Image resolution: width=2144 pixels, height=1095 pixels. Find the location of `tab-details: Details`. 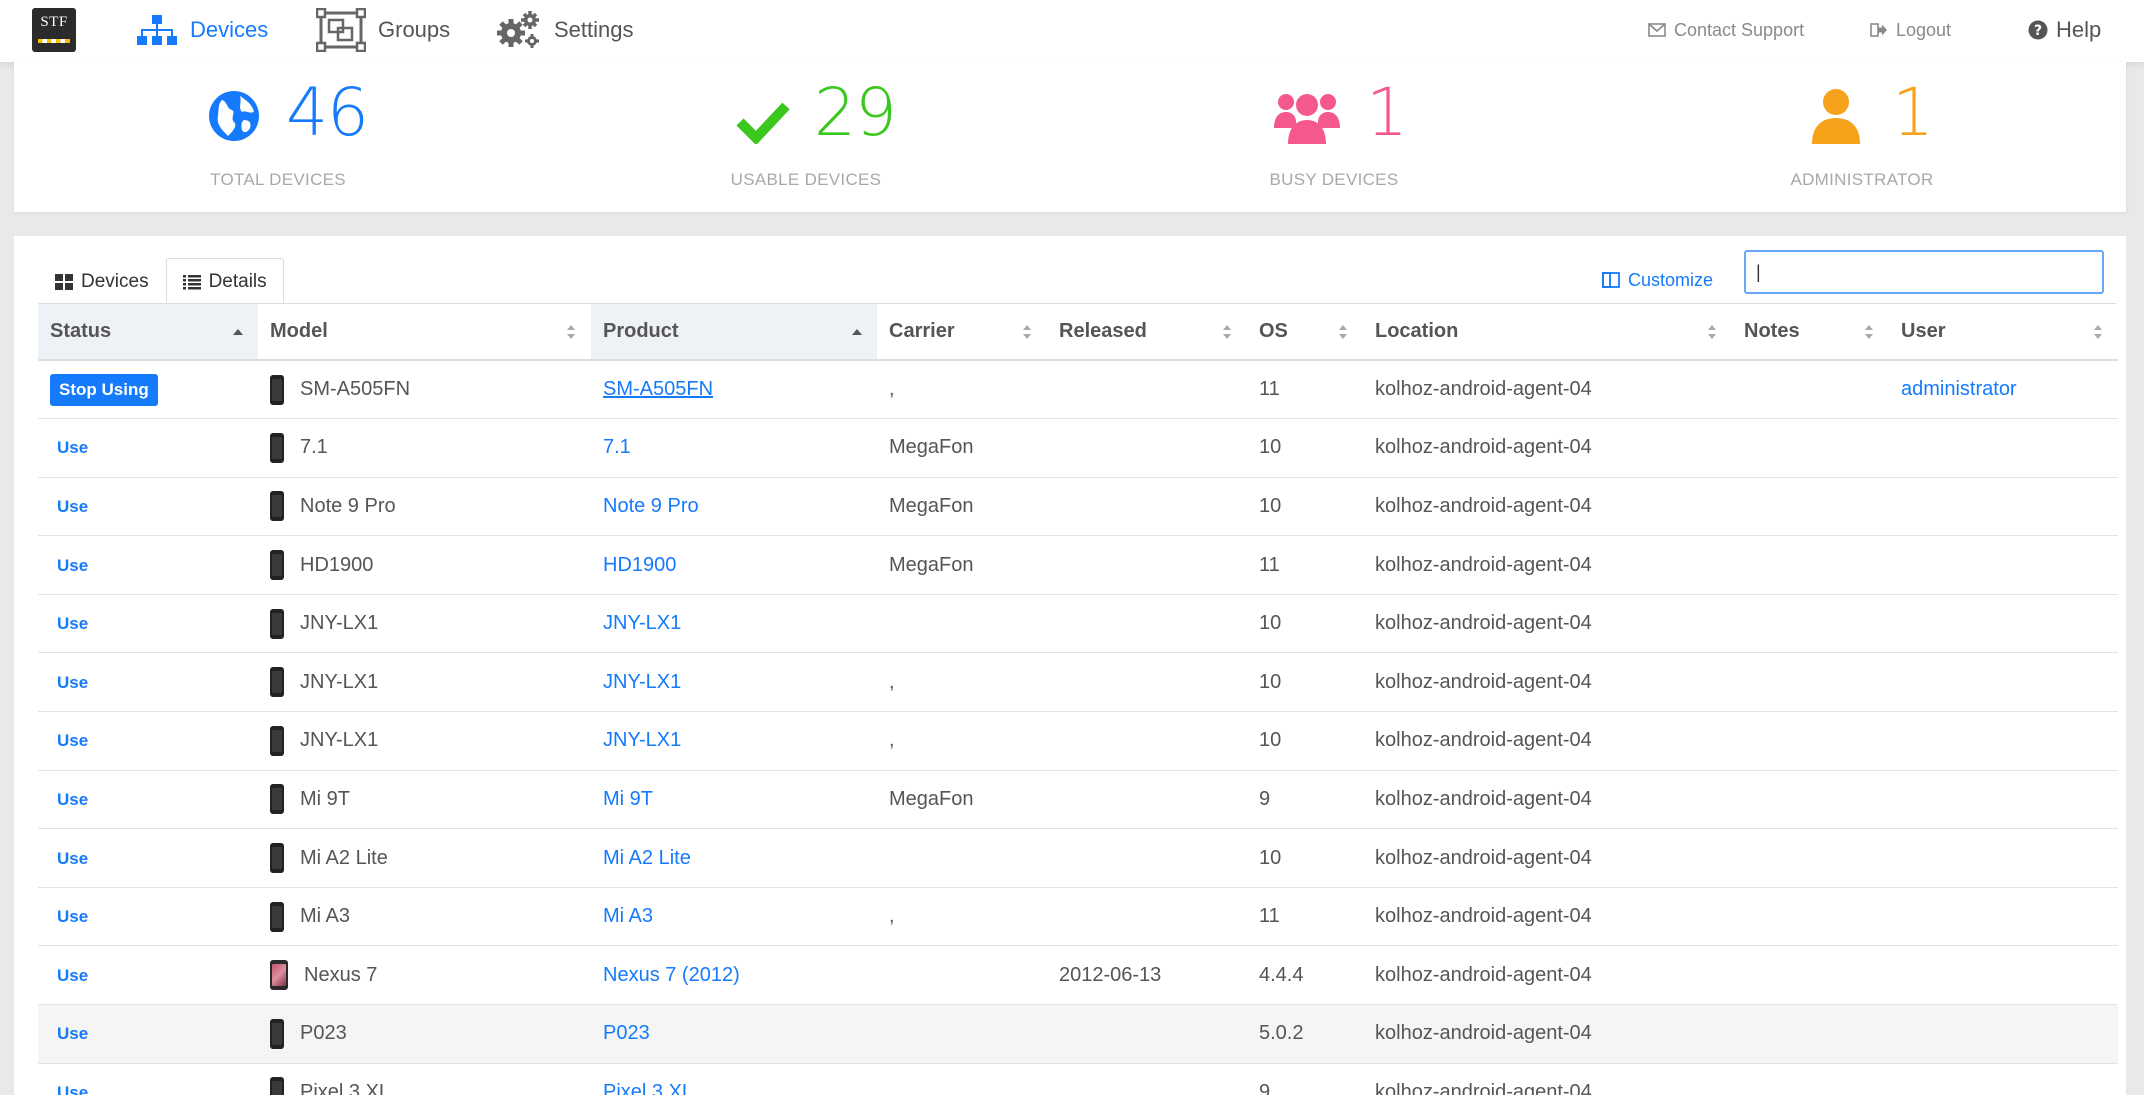

tab-details: Details is located at coordinates (224, 281).